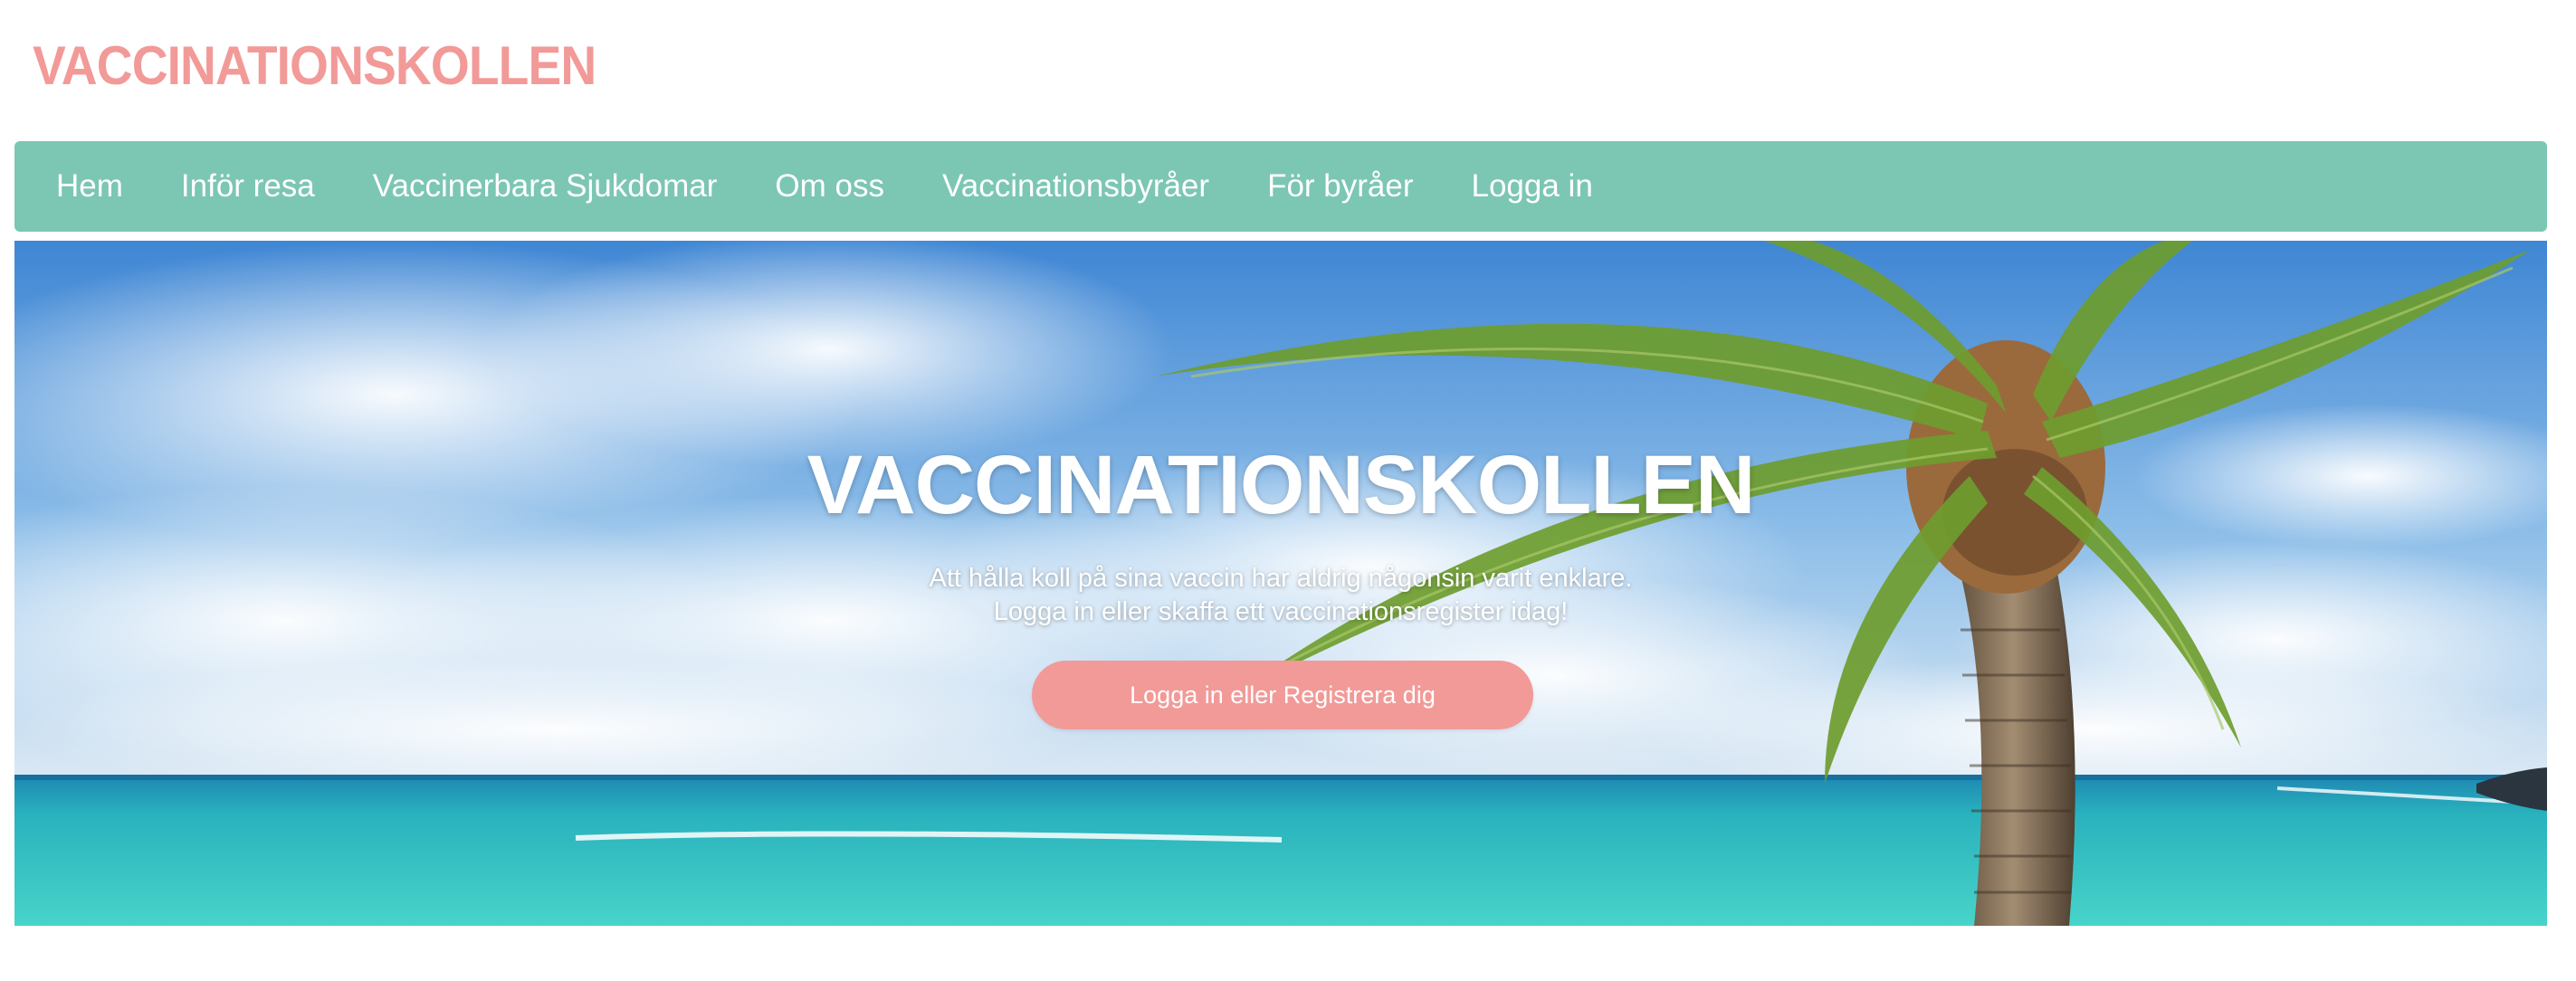  I want to click on nav-item-home: Hem, so click(89, 186).